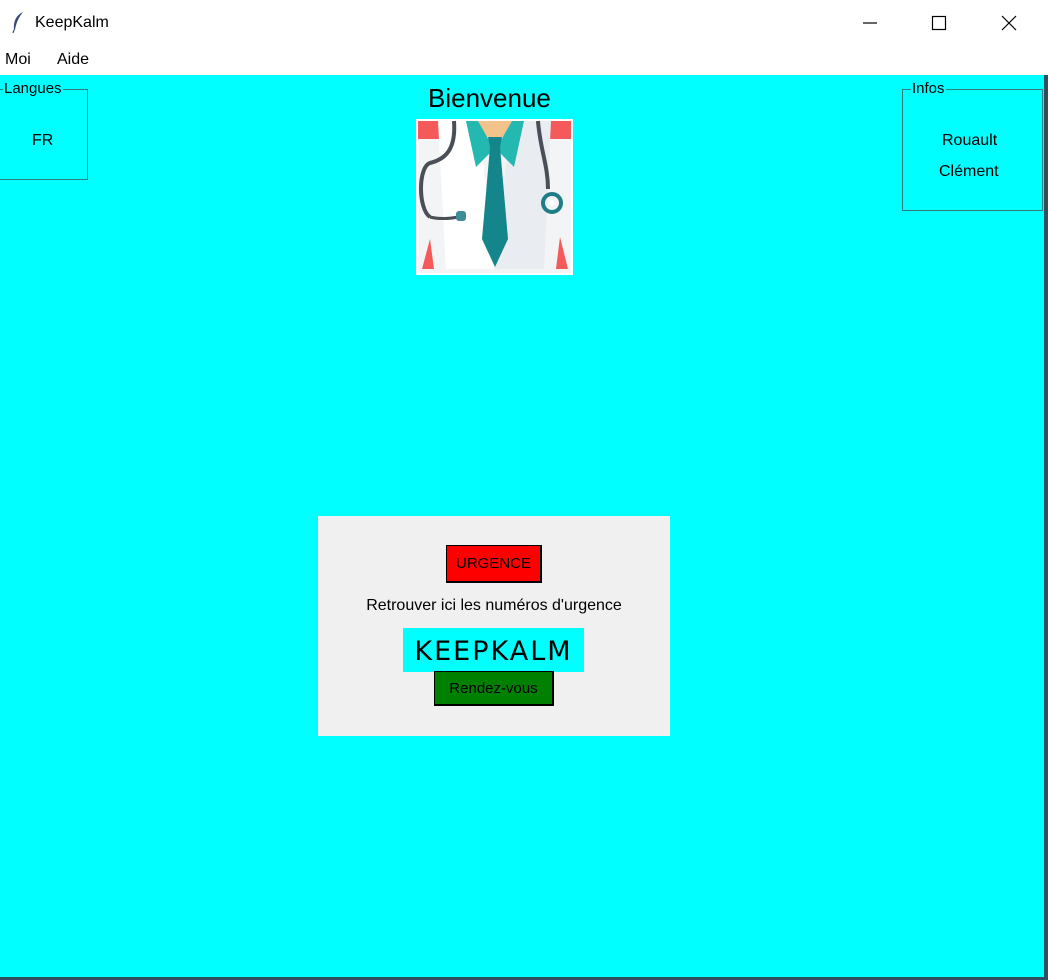  Describe the element at coordinates (17, 22) in the screenshot. I see `feather-icon` at that location.